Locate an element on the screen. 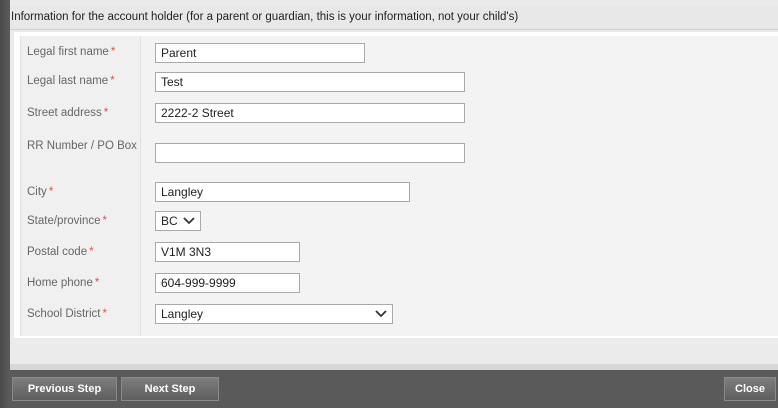 This screenshot has height=408, width=778. school-district-value: Langley is located at coordinates (182, 314).